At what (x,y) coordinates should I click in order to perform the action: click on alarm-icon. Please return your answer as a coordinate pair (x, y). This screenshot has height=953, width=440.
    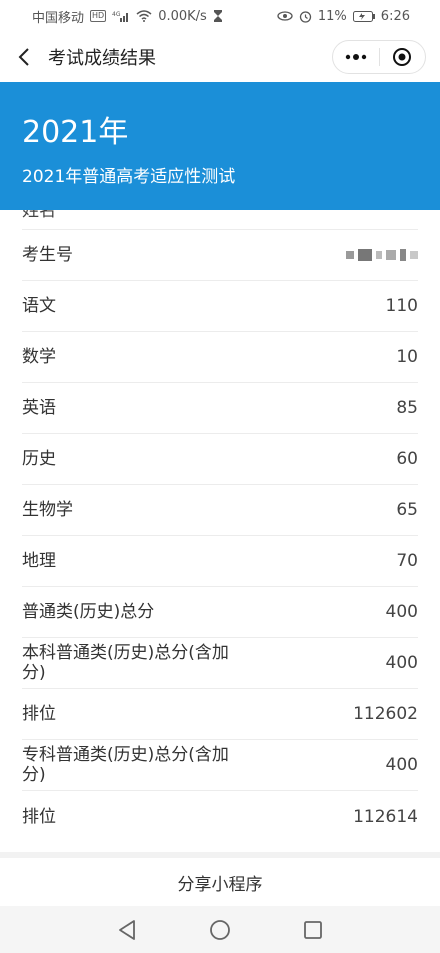
    Looking at the image, I should click on (305, 16).